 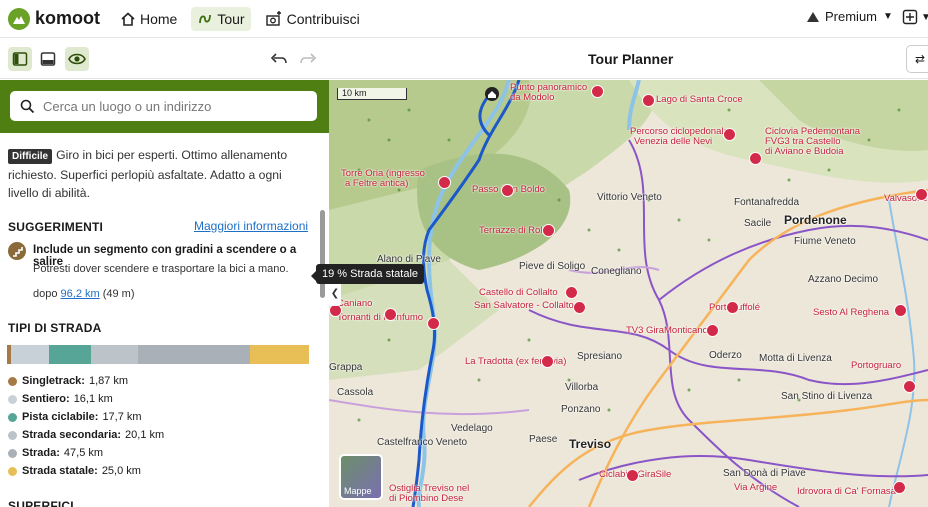 I want to click on redo-button, so click(x=308, y=59).